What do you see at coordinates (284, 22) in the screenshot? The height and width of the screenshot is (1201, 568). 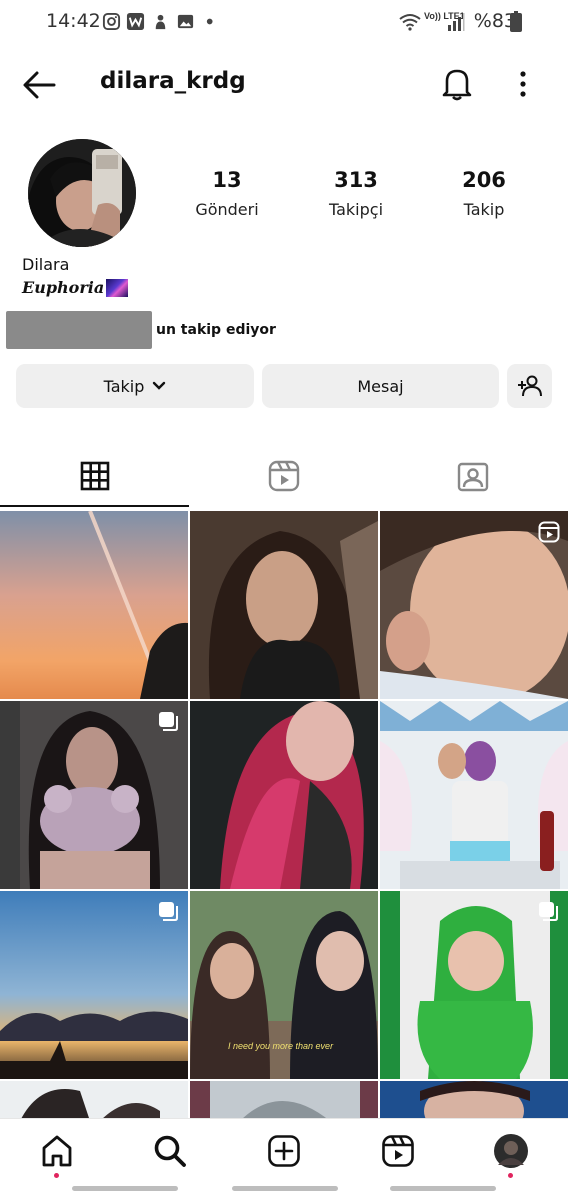 I see `status-bar: 14:42 Vo)) LTE1 %83` at bounding box center [284, 22].